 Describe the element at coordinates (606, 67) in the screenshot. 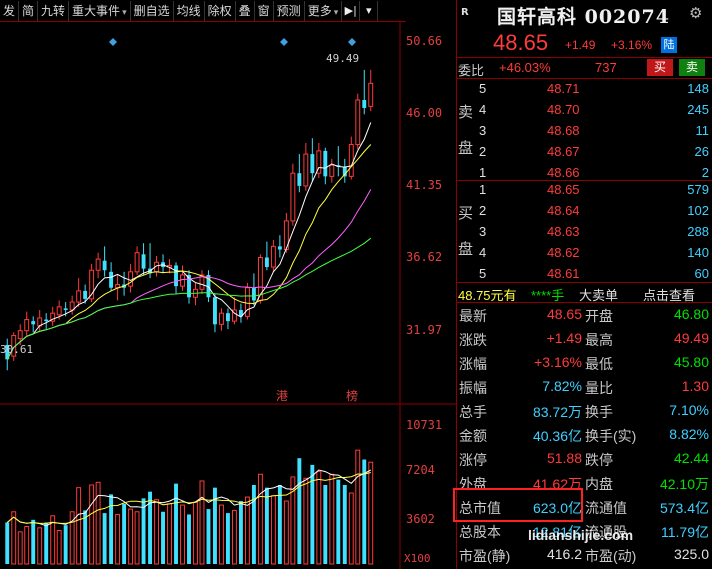

I see `weibi-diff: 737` at that location.